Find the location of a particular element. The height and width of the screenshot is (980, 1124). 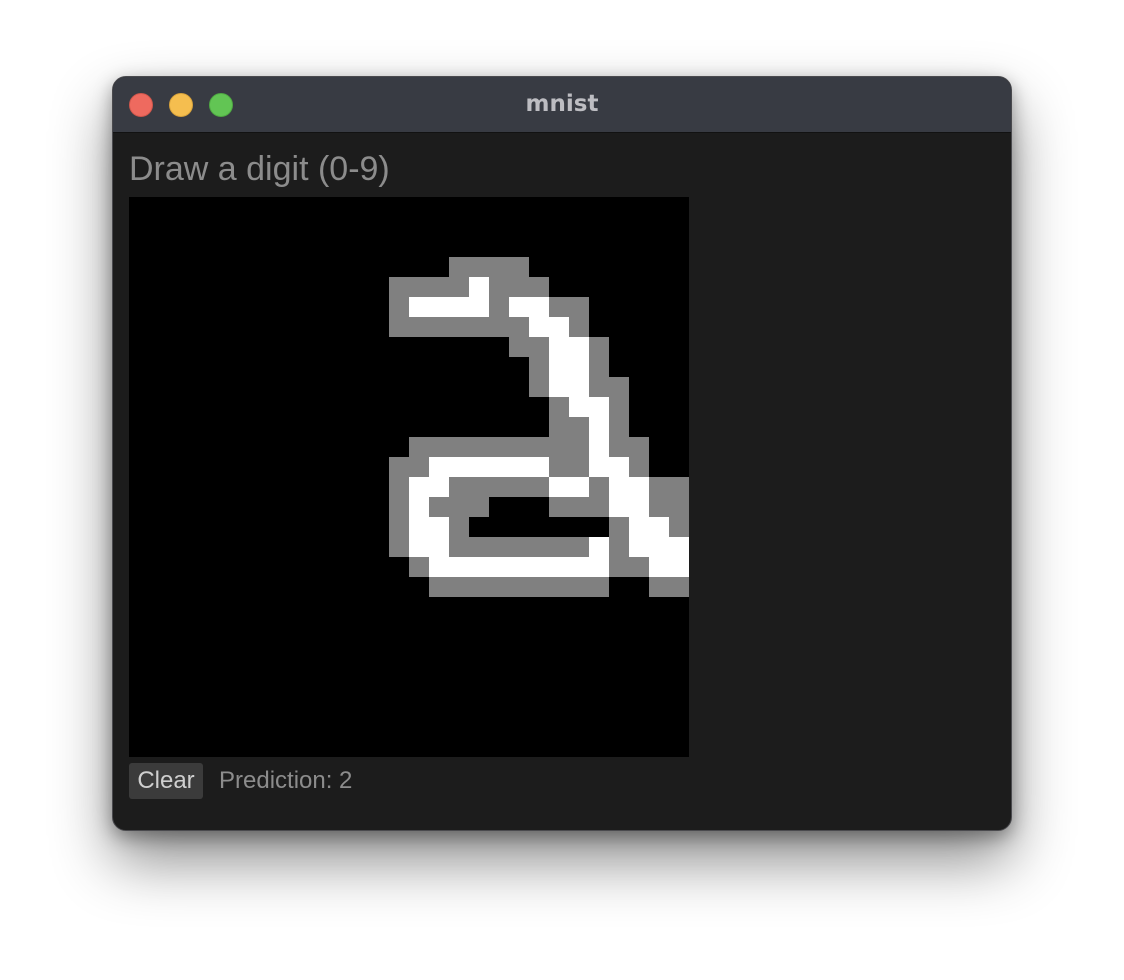

digit-pixels is located at coordinates (539, 427).